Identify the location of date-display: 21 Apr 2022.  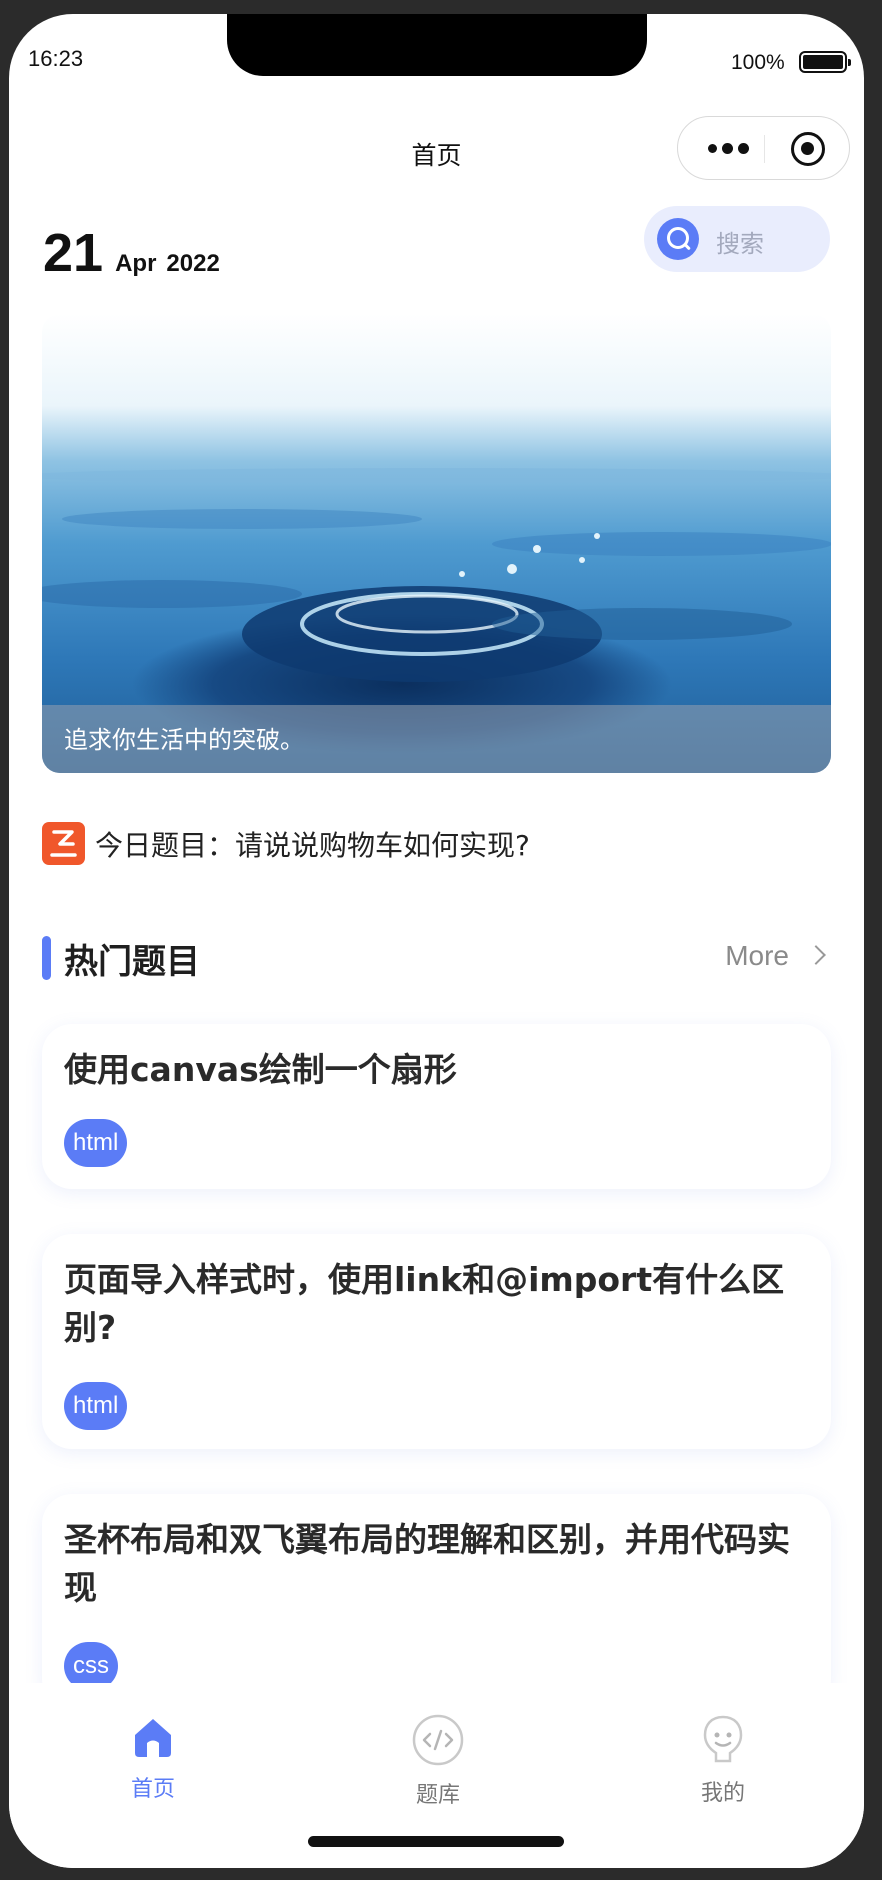
(131, 253).